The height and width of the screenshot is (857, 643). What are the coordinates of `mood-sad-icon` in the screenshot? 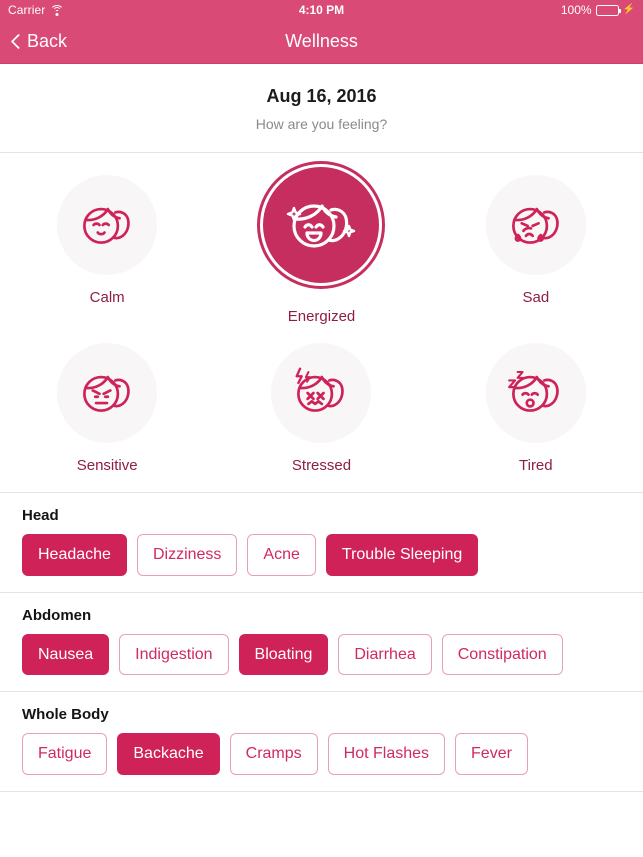 It's located at (535, 225).